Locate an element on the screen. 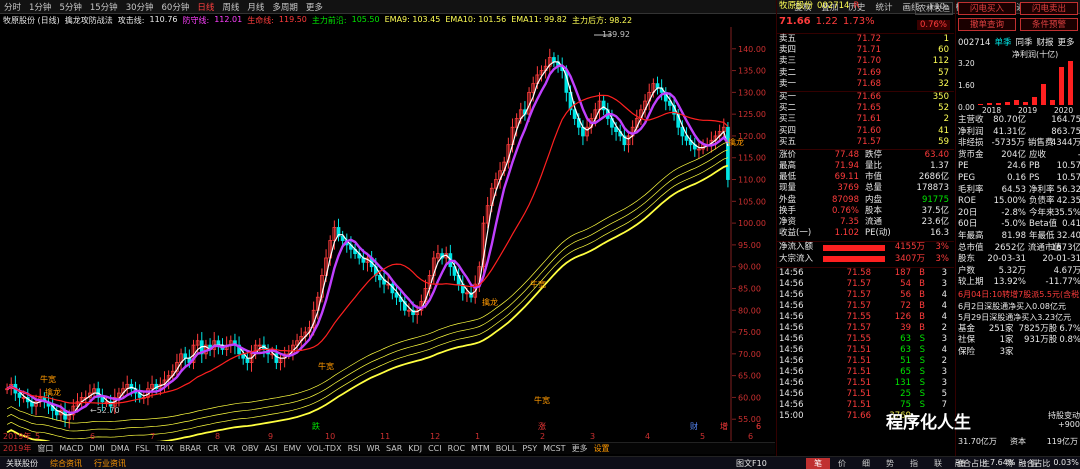  finance-label: 股东 is located at coordinates (967, 259).